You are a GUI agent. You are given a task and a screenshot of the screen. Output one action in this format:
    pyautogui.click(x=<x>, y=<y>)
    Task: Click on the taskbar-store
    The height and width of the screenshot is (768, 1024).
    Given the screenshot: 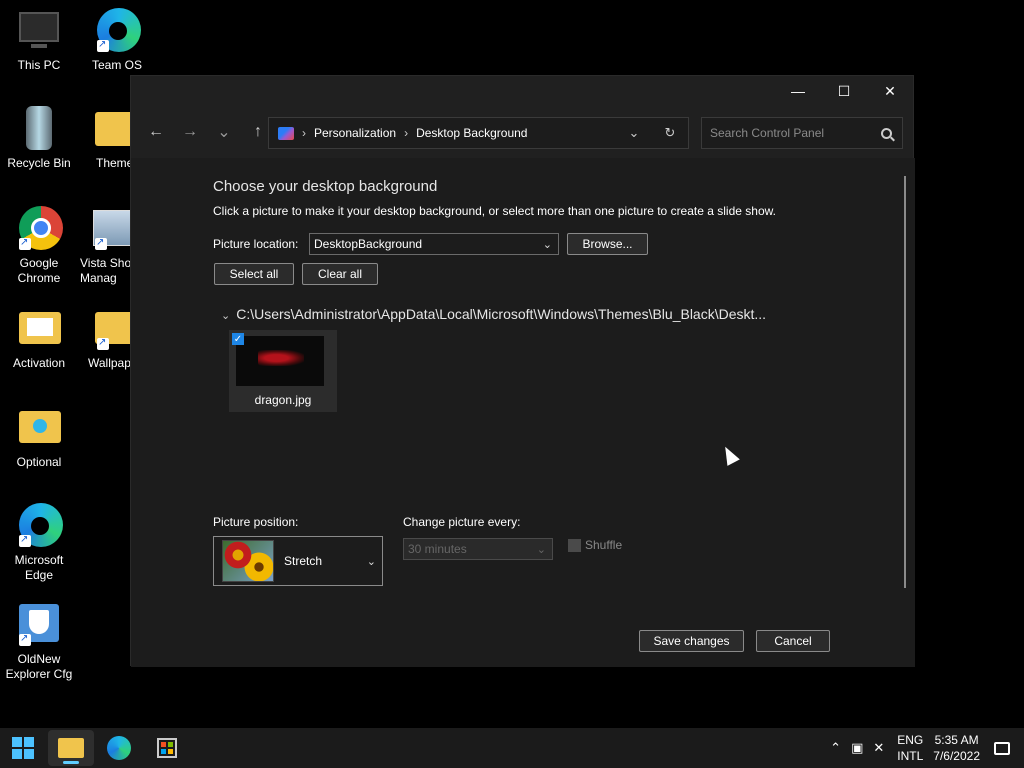 What is the action you would take?
    pyautogui.click(x=167, y=748)
    